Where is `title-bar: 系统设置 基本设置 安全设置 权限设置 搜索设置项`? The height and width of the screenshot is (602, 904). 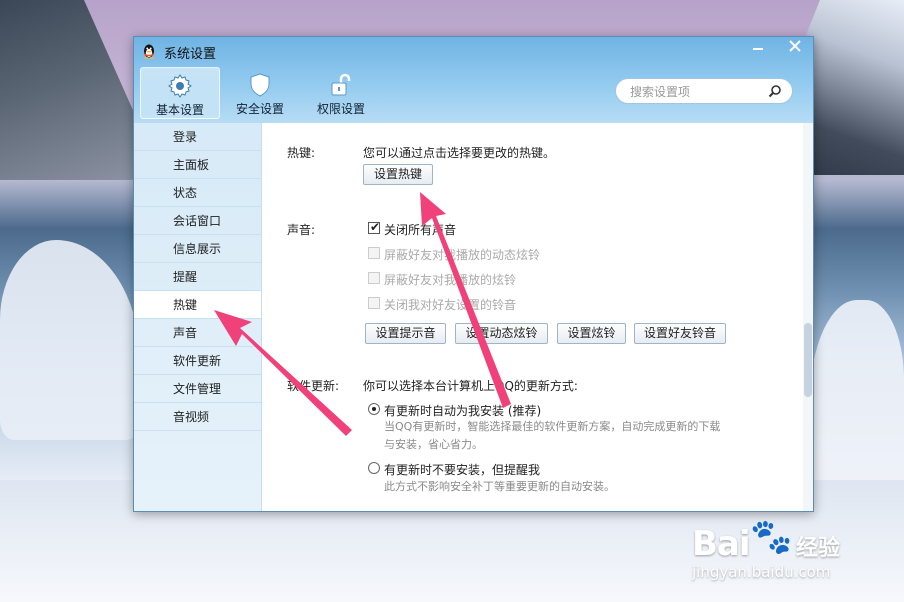
title-bar: 系统设置 基本设置 安全设置 权限设置 搜索设置项 is located at coordinates (473, 80).